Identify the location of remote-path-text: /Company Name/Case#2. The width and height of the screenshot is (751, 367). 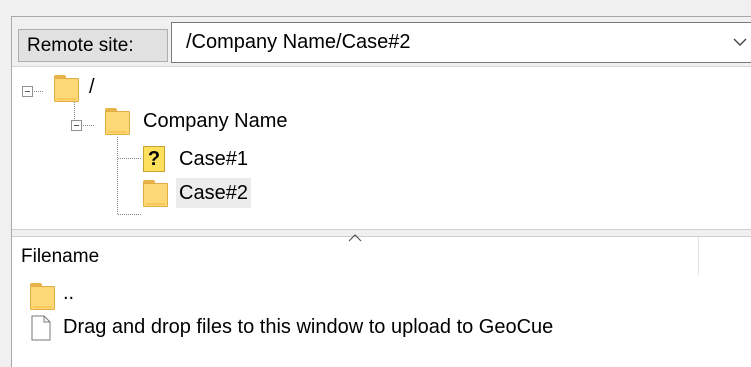
(298, 42).